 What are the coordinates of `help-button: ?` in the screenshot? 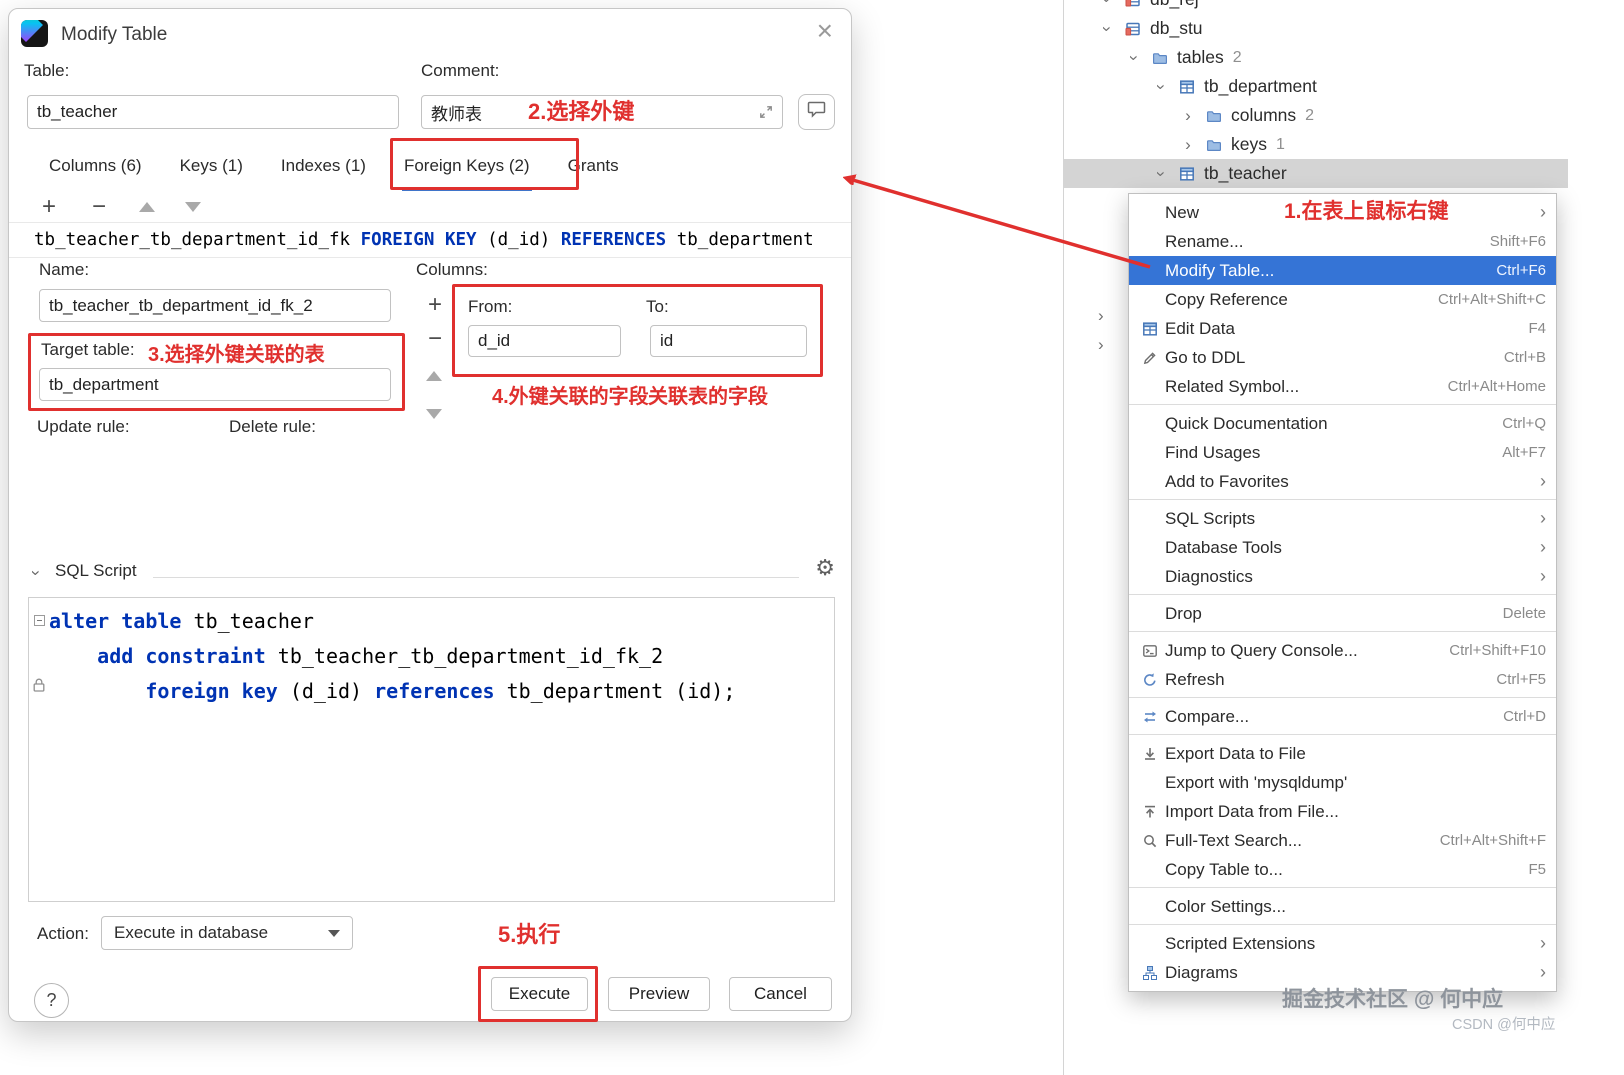 It's located at (51, 1000).